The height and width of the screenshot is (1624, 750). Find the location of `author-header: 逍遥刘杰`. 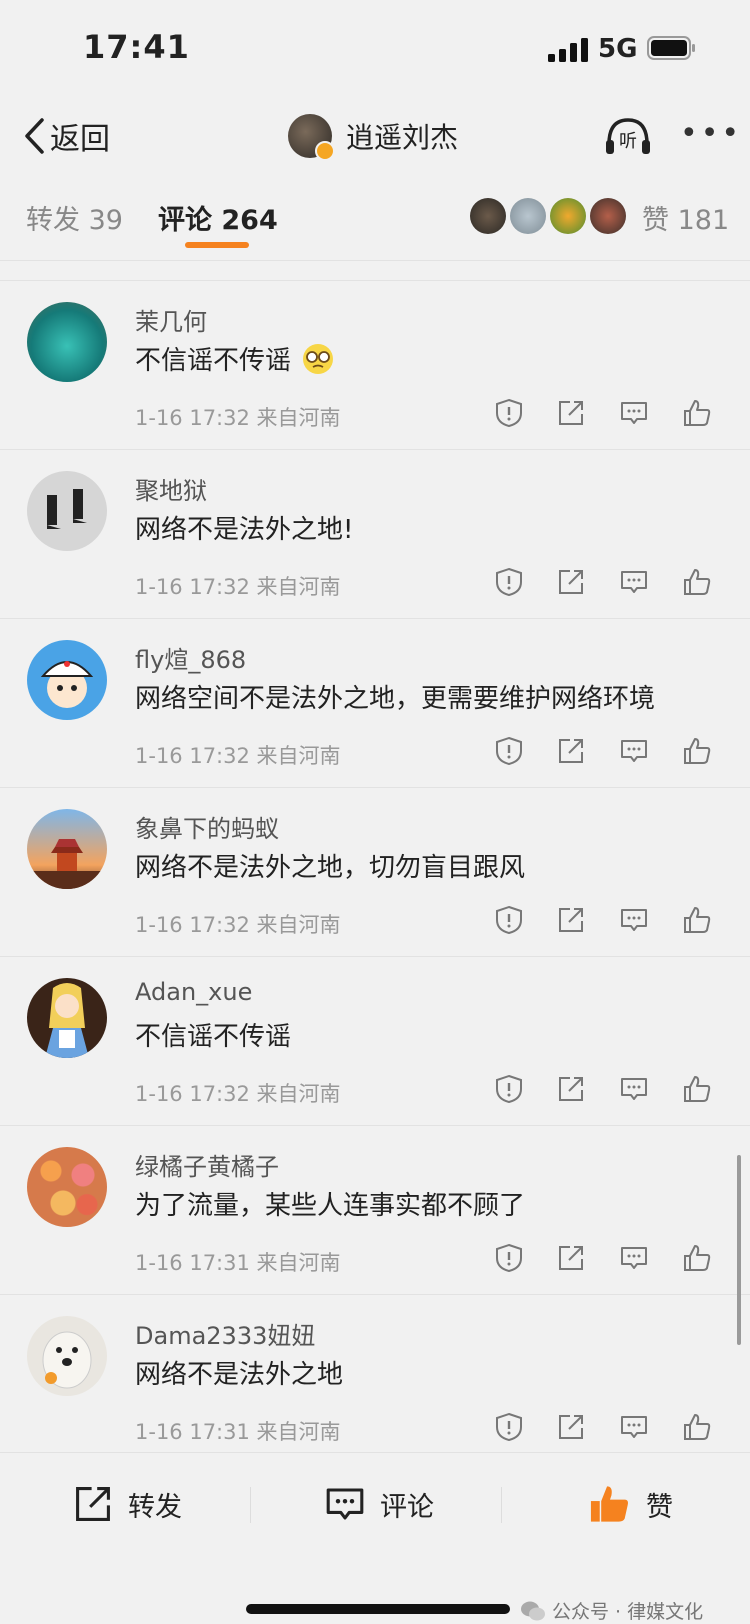

author-header: 逍遥刘杰 is located at coordinates (373, 136).